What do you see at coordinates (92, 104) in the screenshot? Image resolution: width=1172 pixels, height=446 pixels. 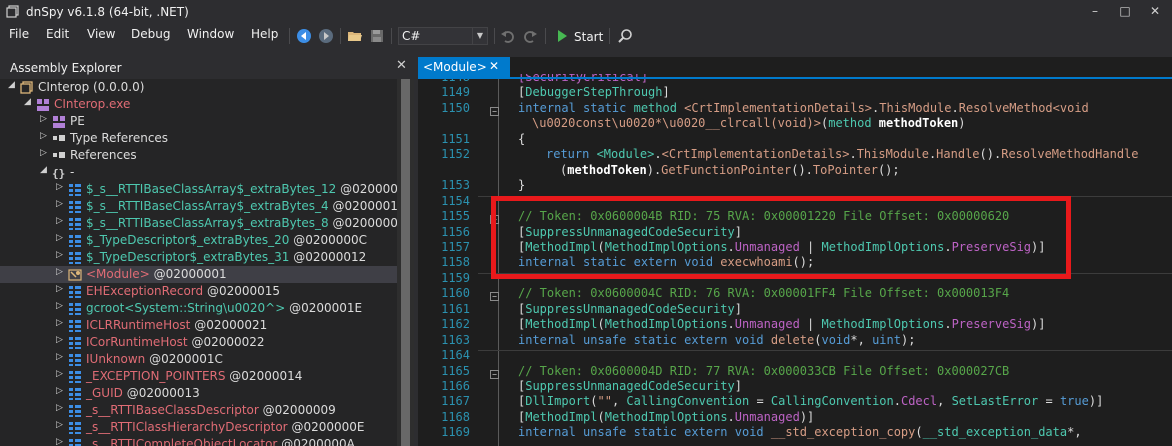 I see `tree-item-name: CInterop.exe` at bounding box center [92, 104].